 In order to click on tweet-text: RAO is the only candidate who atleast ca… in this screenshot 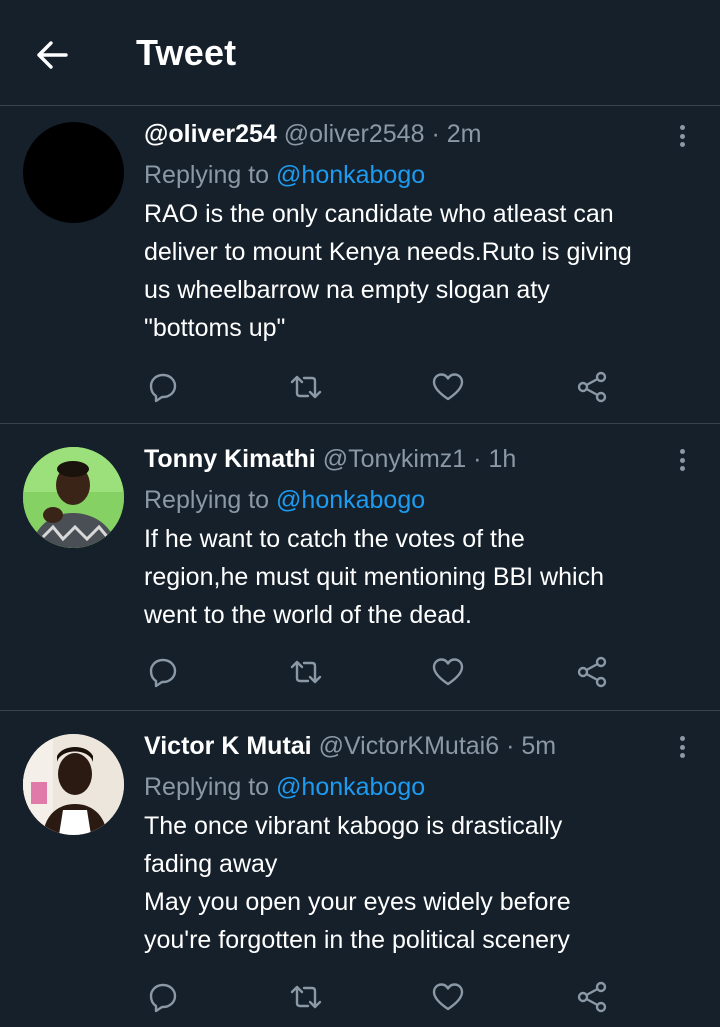, I will do `click(417, 271)`.